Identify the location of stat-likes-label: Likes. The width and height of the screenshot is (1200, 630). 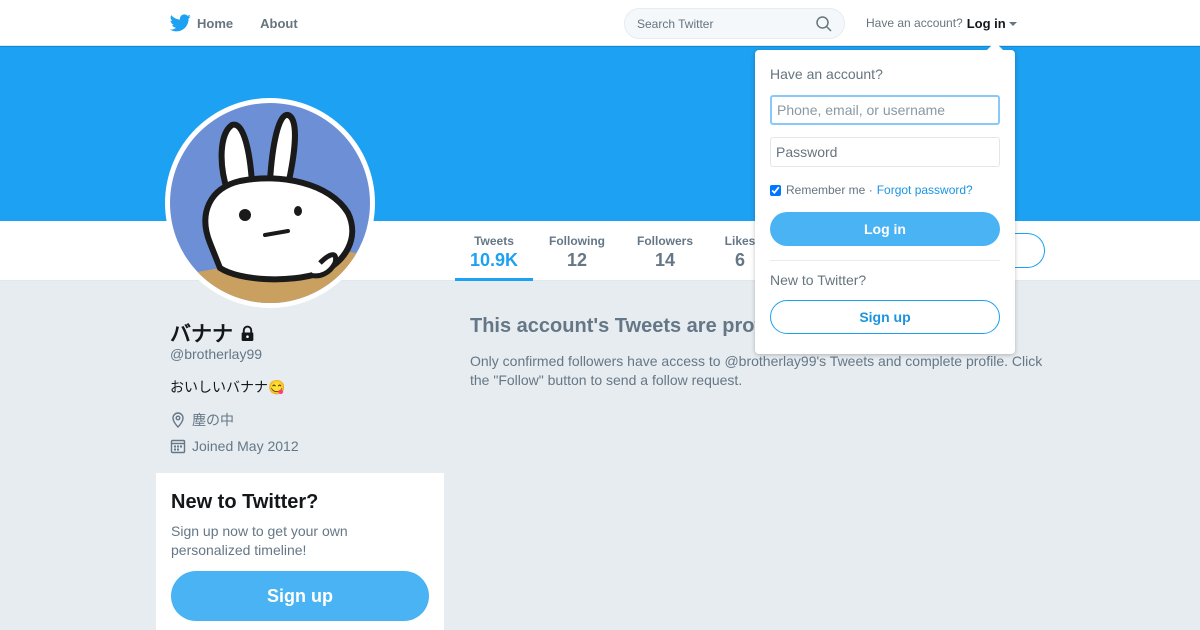
(740, 241).